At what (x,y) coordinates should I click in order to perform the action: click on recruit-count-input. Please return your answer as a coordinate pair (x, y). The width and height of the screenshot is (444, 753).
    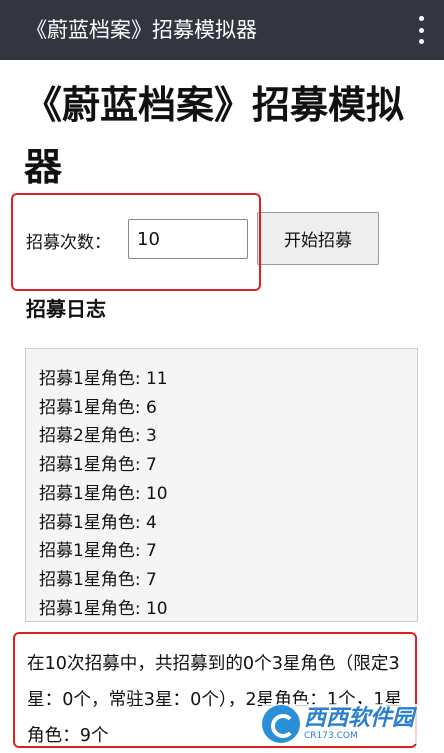
    Looking at the image, I should click on (188, 239).